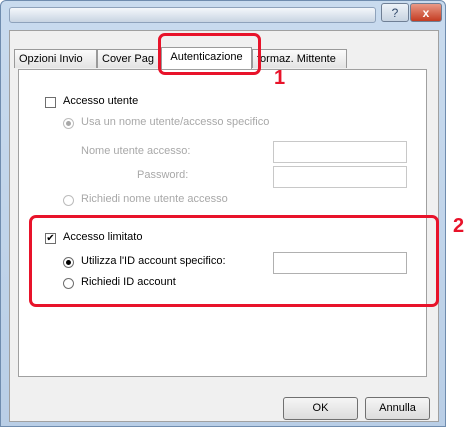  Describe the element at coordinates (55, 58) in the screenshot. I see `tab-opzioni-invio: Opzioni Invio` at that location.